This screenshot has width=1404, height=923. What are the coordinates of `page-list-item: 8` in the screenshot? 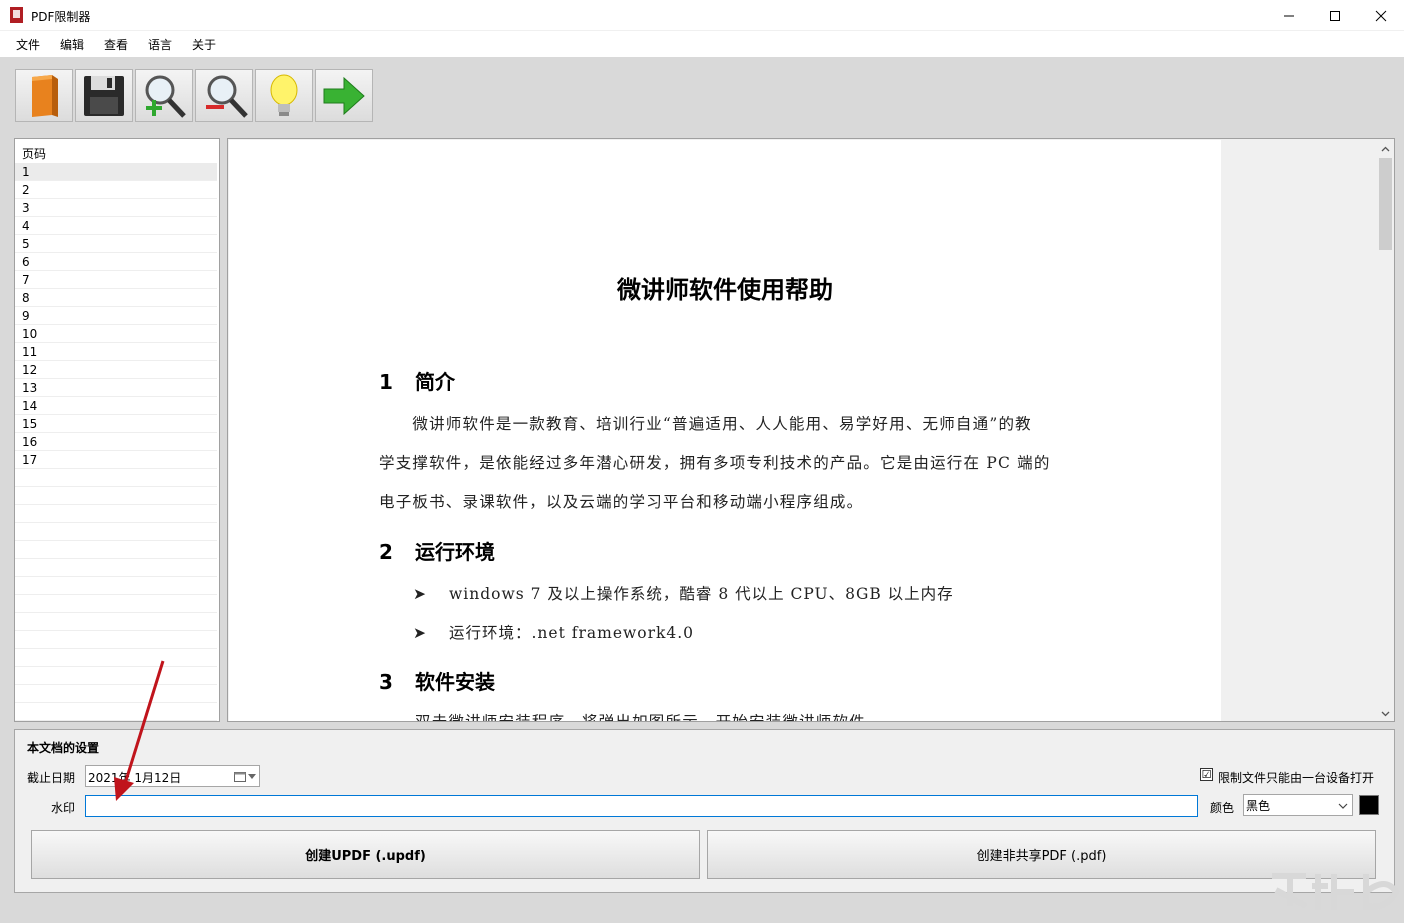 It's located at (116, 298).